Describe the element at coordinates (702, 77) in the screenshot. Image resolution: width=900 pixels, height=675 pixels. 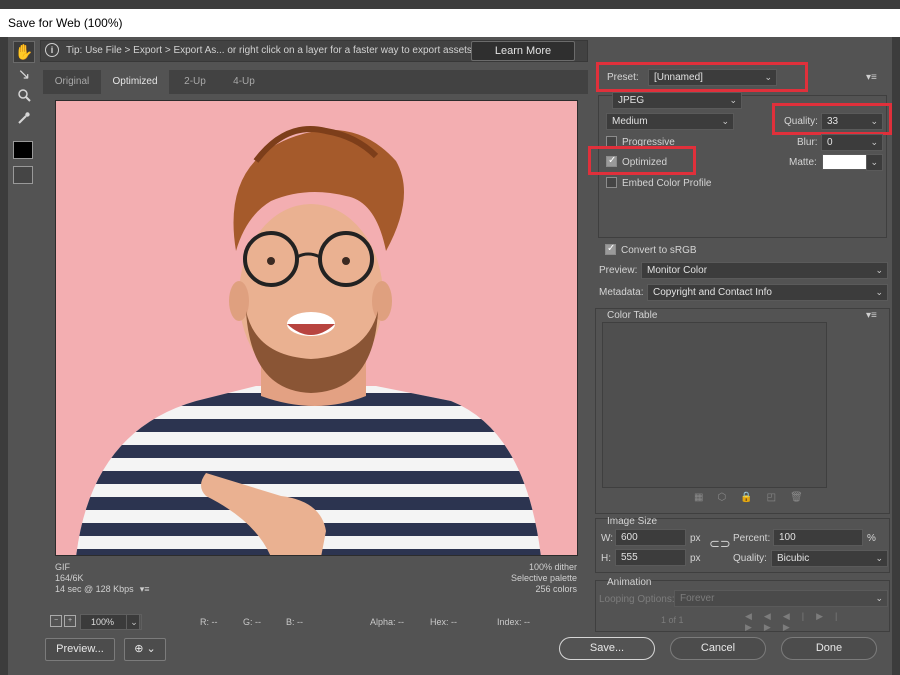
I see `preset-highlight` at that location.